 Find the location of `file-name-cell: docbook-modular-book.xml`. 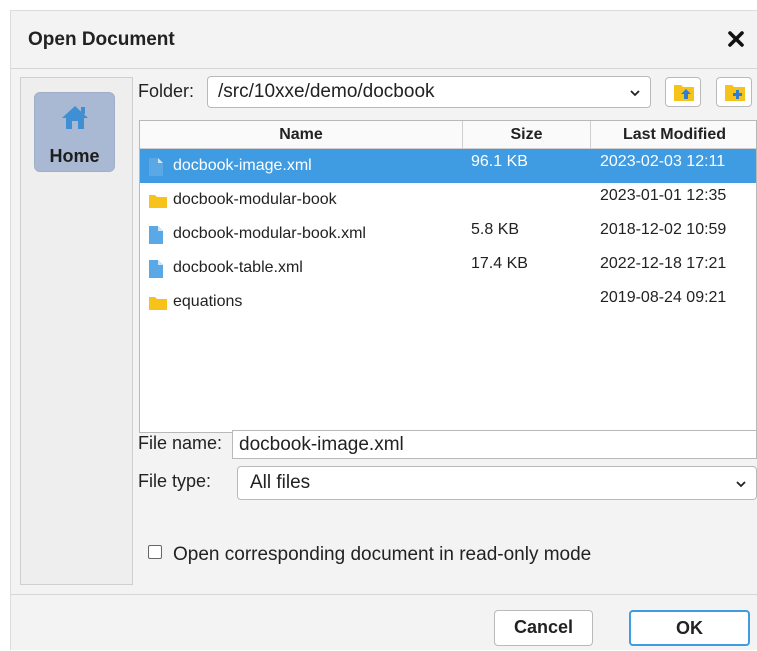

file-name-cell: docbook-modular-book.xml is located at coordinates (269, 233).